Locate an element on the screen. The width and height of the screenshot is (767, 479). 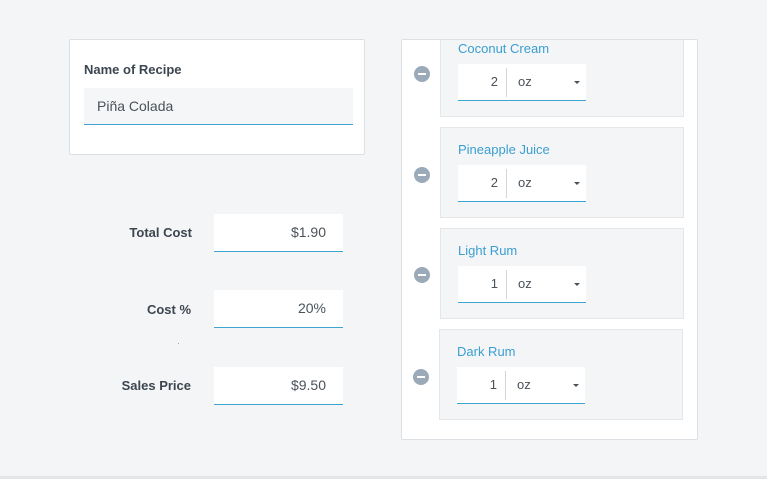
cost-percent-field: 20% is located at coordinates (278, 309).